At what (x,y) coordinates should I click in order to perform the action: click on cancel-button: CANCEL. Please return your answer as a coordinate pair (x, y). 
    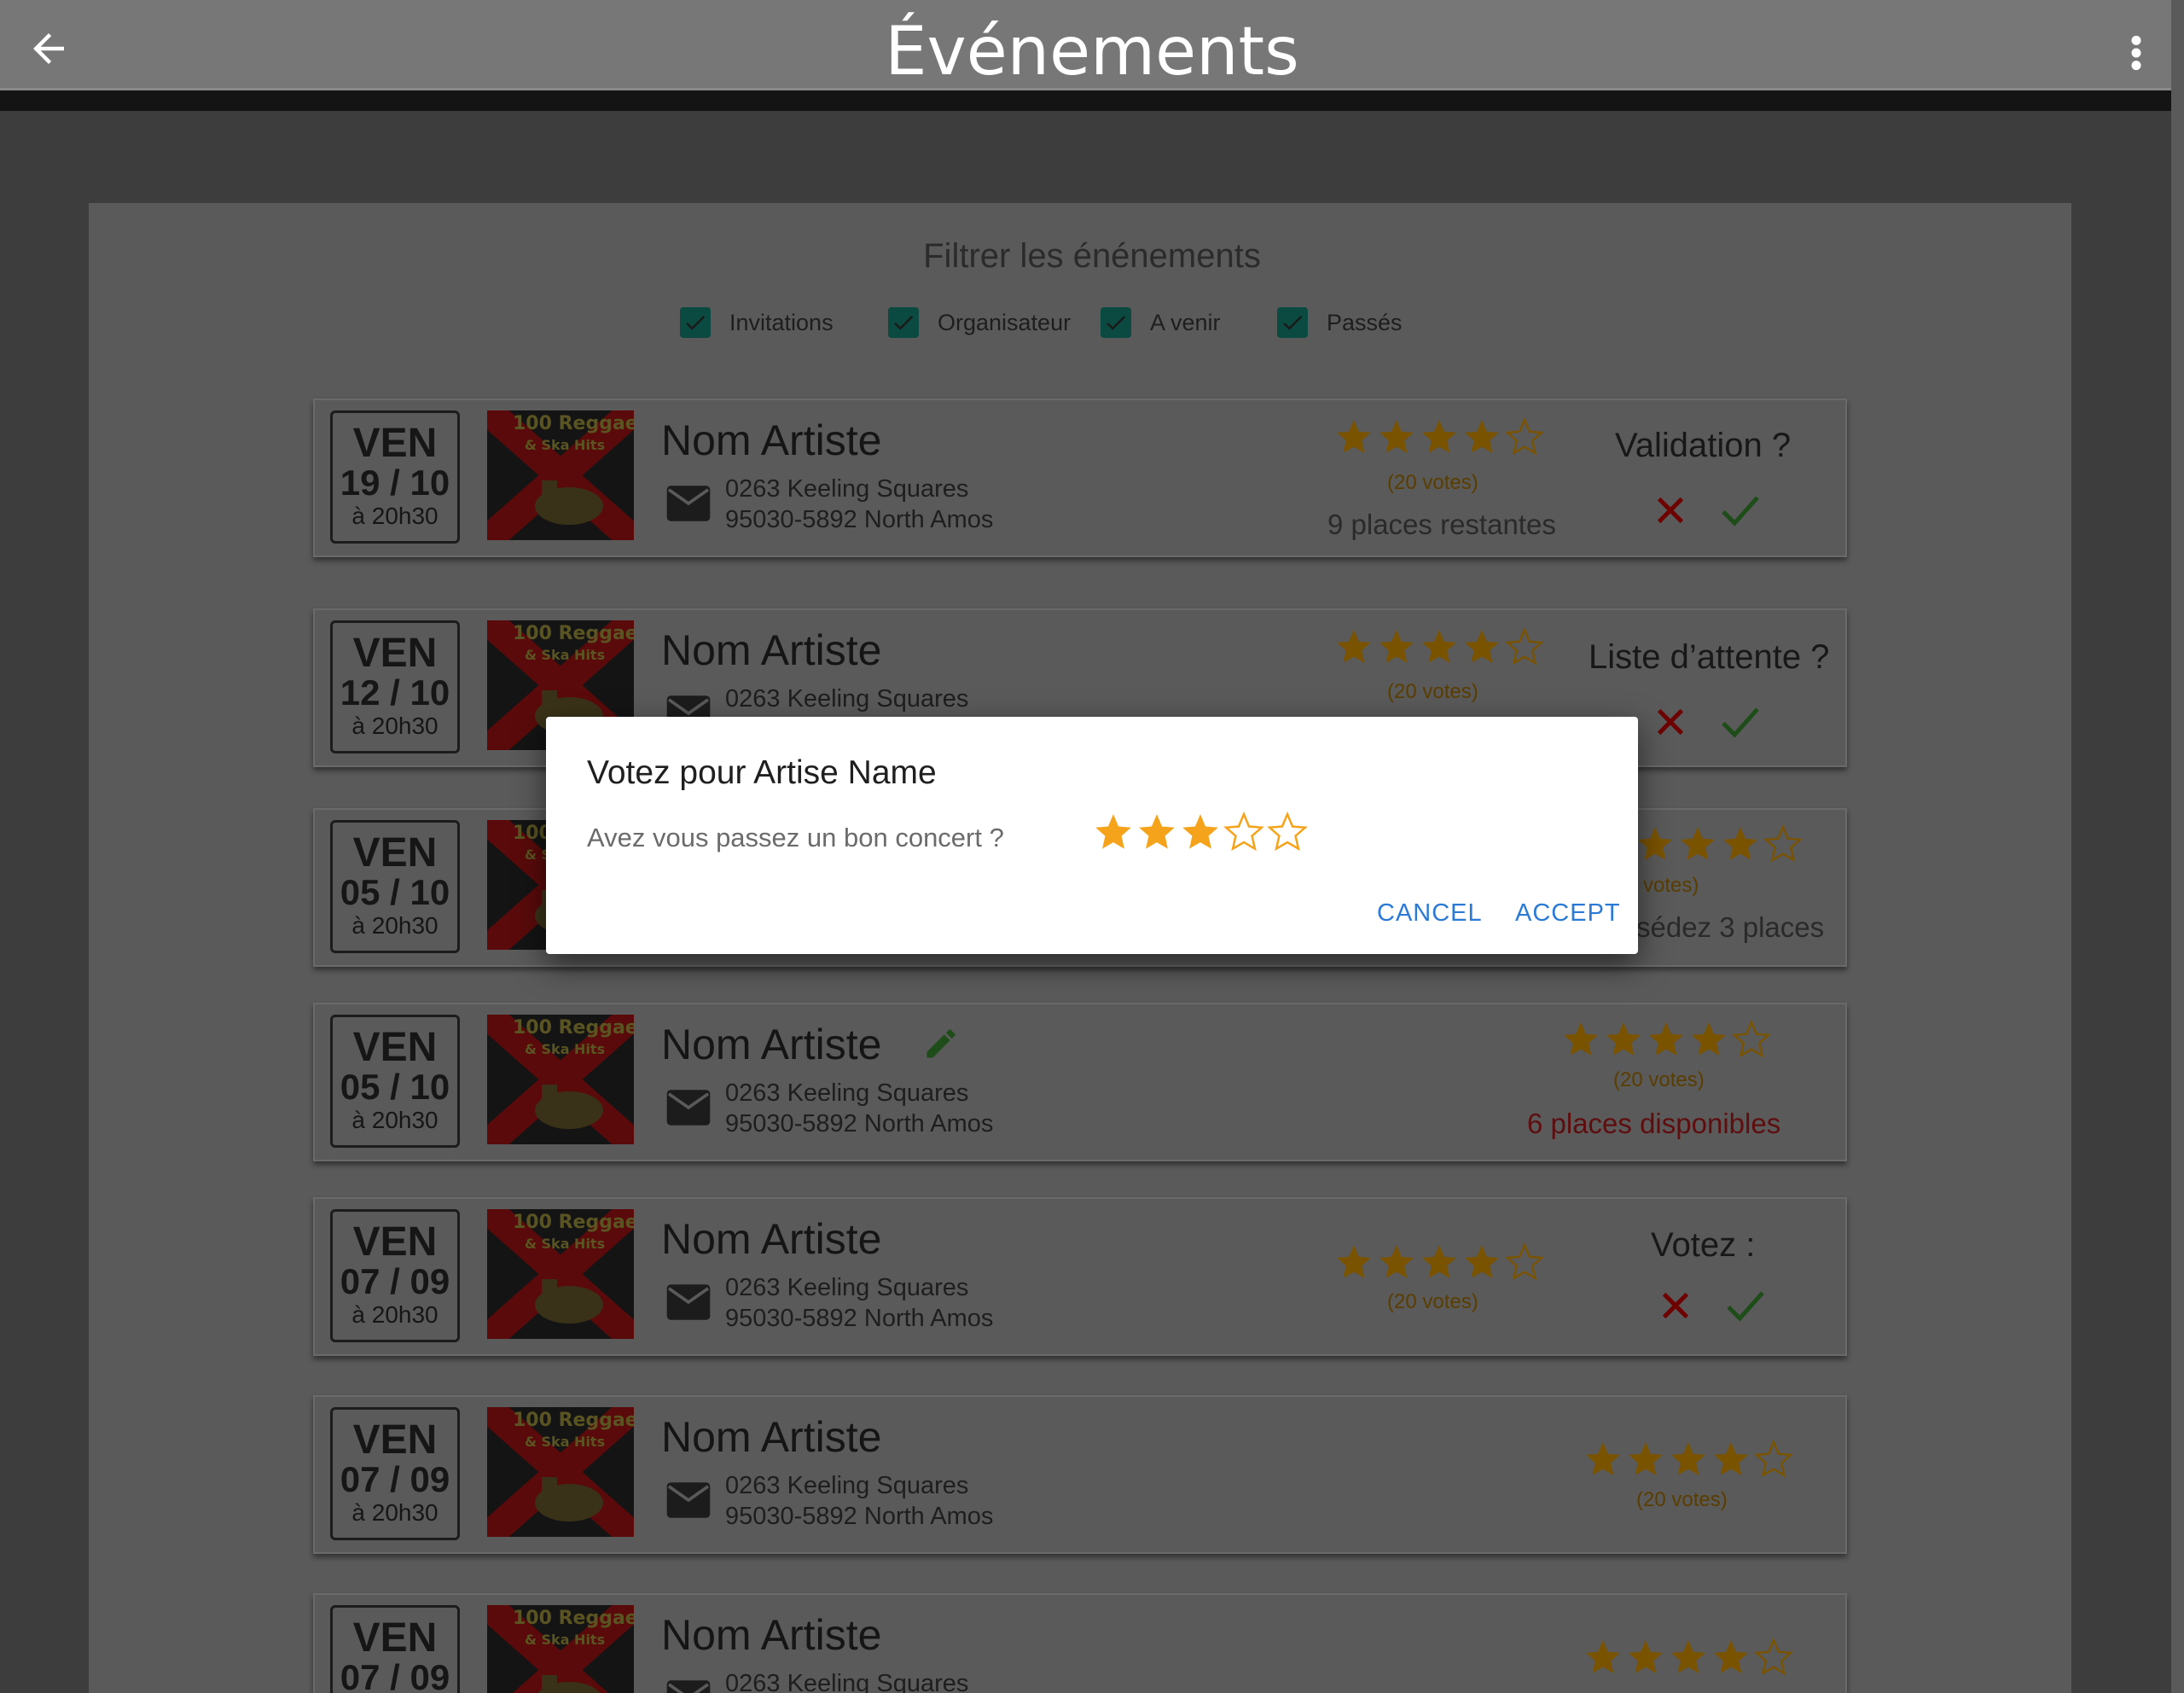
    Looking at the image, I should click on (1430, 913).